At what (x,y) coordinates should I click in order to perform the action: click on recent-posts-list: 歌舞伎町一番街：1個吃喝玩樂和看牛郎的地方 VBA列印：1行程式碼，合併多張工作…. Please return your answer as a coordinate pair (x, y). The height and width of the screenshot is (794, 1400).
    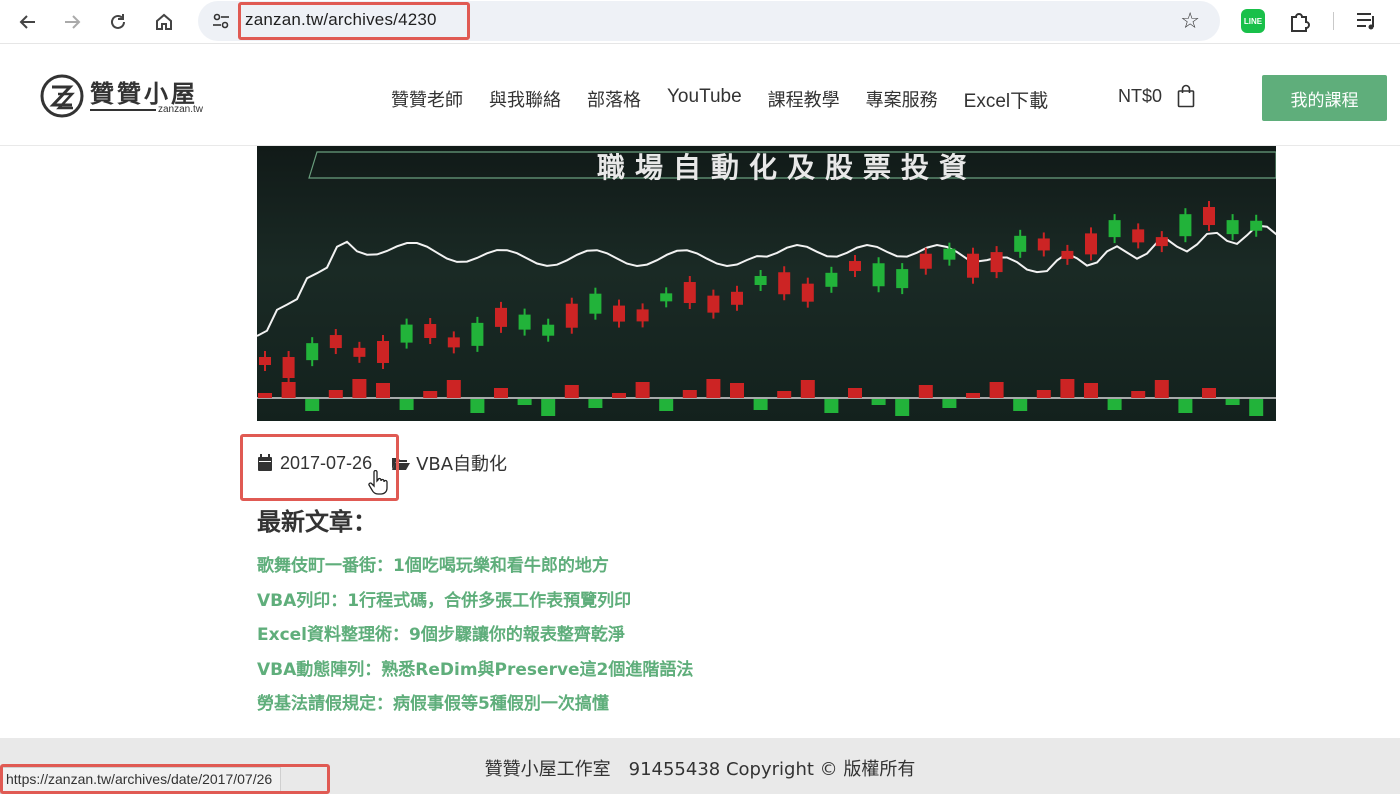
    Looking at the image, I should click on (475, 640).